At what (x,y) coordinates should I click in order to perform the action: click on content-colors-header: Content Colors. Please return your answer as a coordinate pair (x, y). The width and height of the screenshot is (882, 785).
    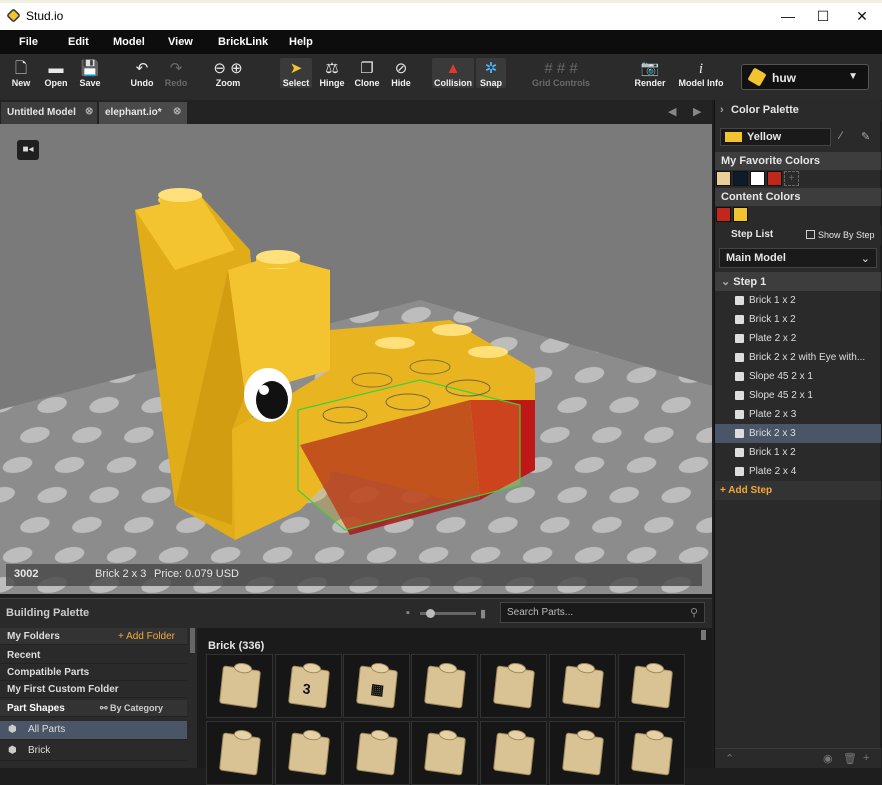
    Looking at the image, I should click on (798, 197).